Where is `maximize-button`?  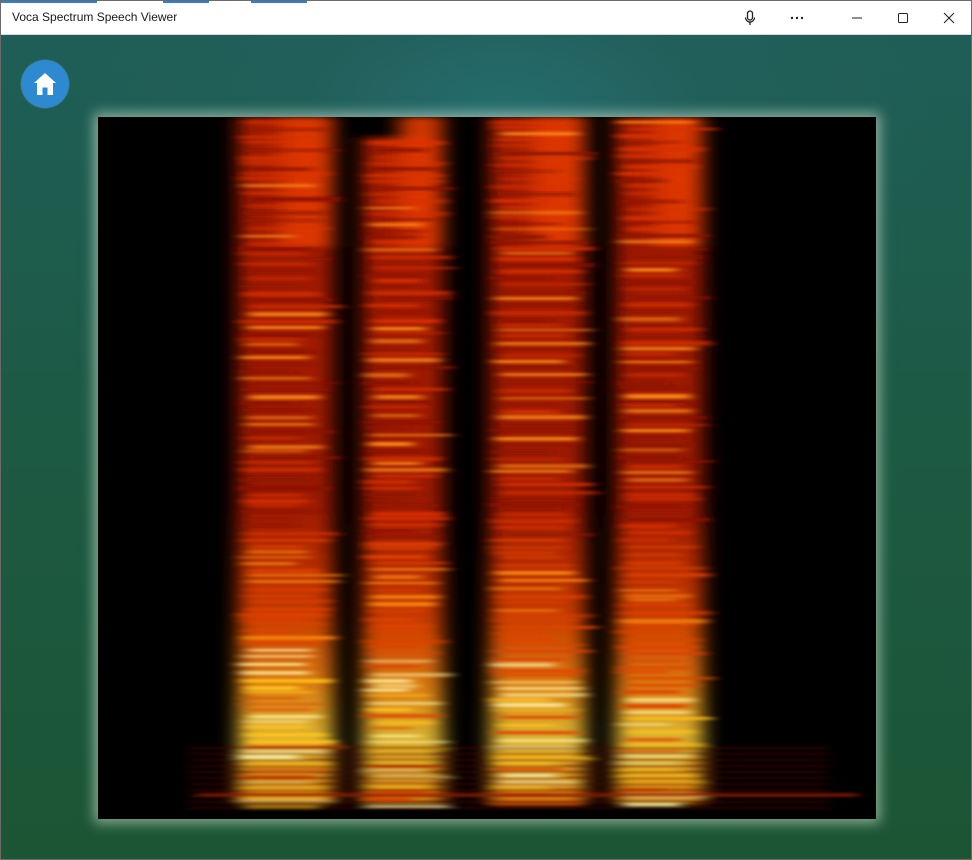 maximize-button is located at coordinates (903, 17).